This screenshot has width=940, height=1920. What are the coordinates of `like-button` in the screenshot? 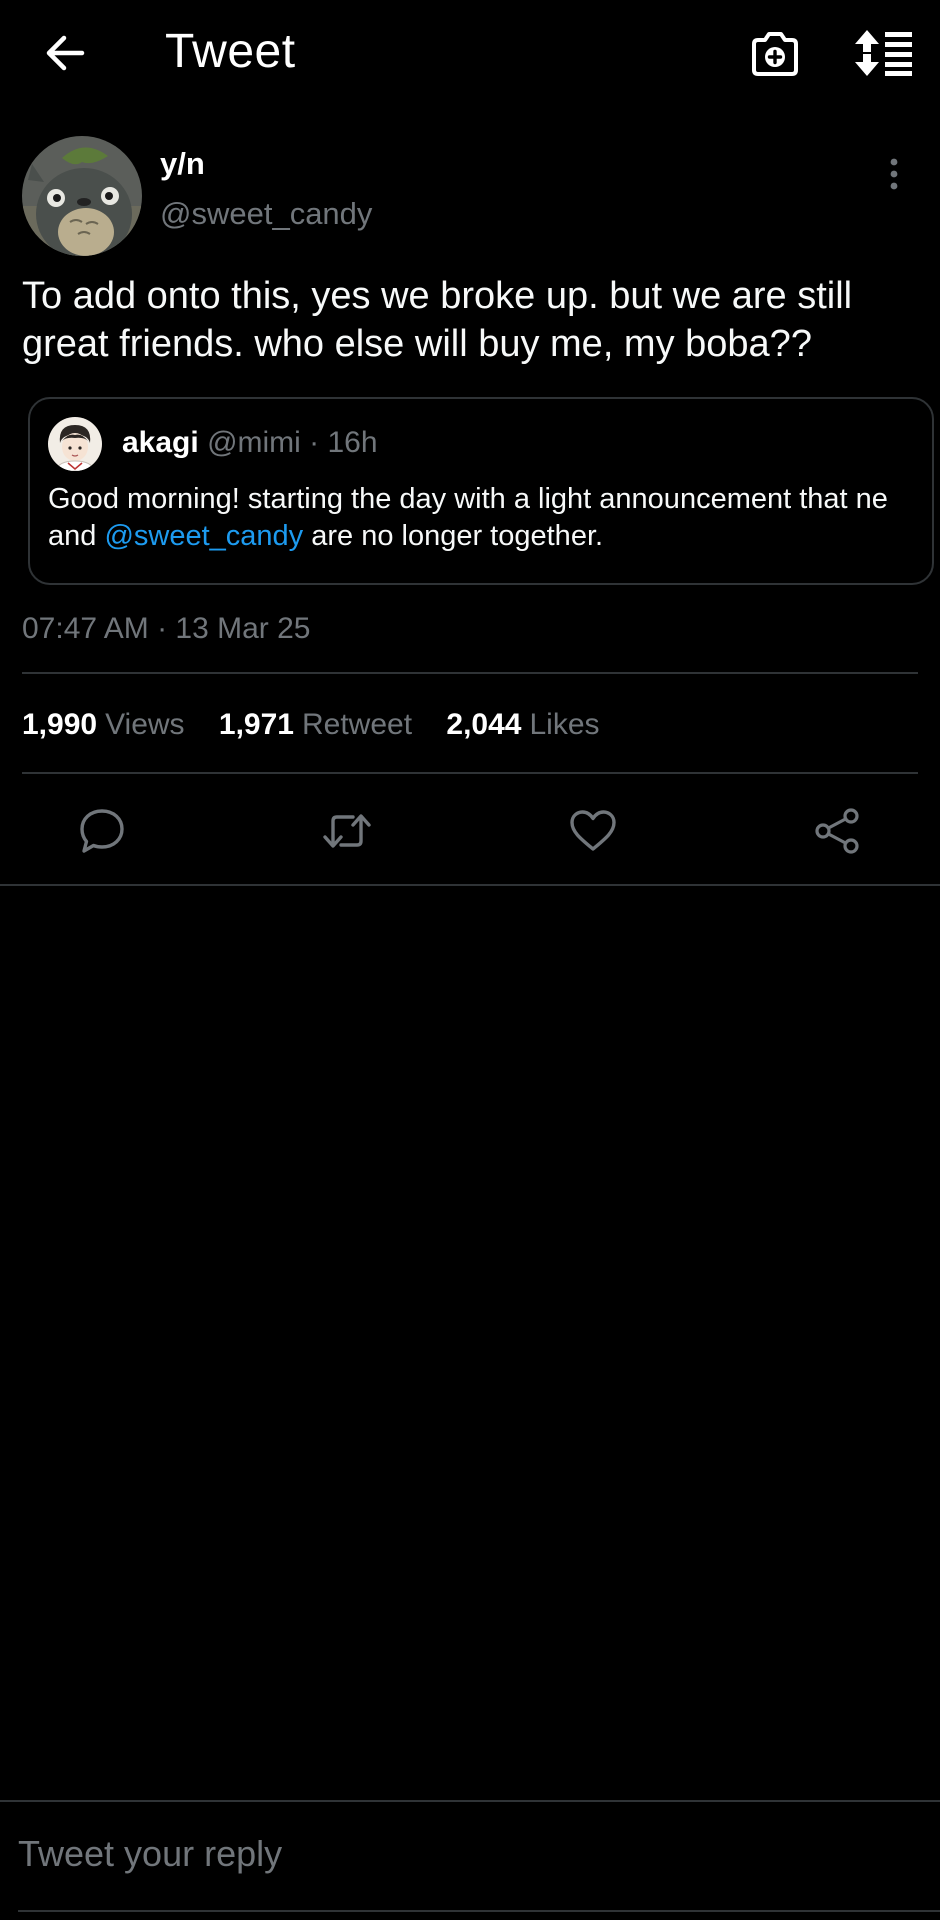 It's located at (593, 831).